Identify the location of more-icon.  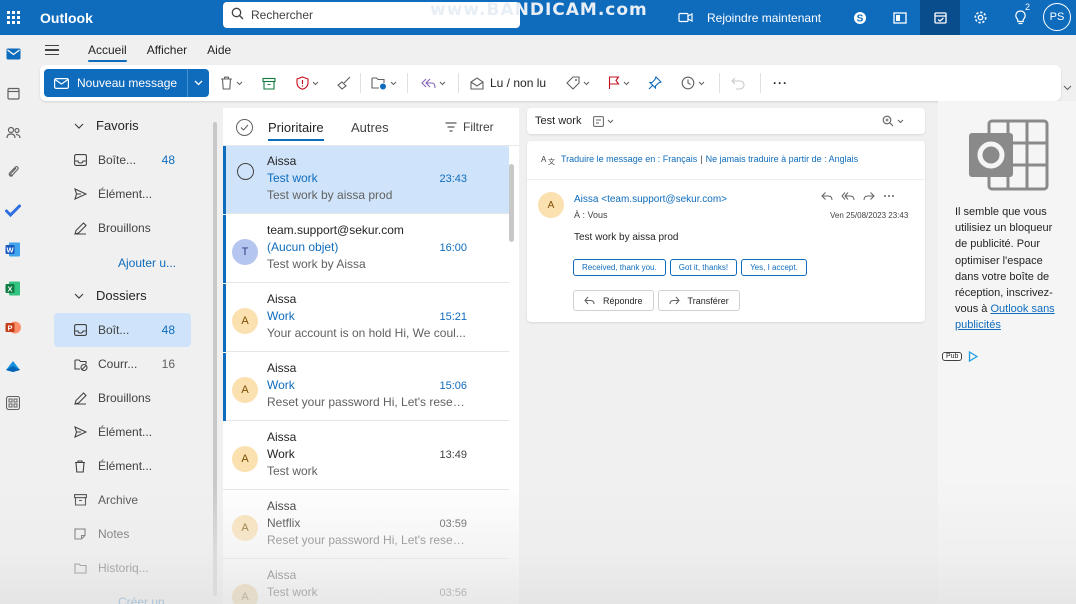
(889, 196).